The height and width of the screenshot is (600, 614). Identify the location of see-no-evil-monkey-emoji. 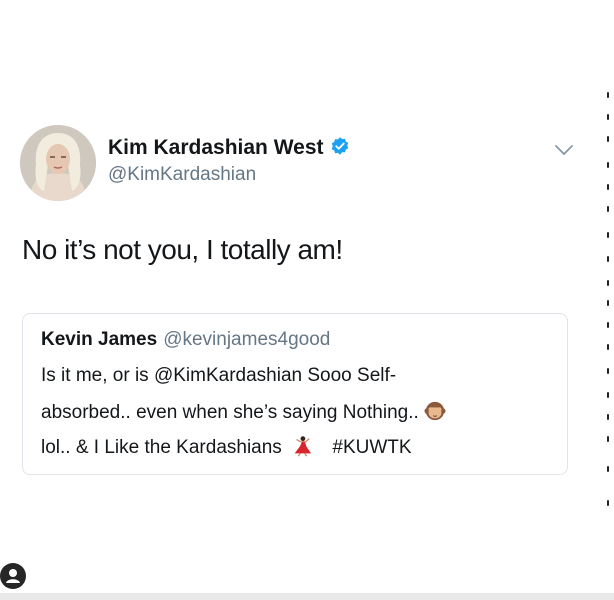
(435, 411).